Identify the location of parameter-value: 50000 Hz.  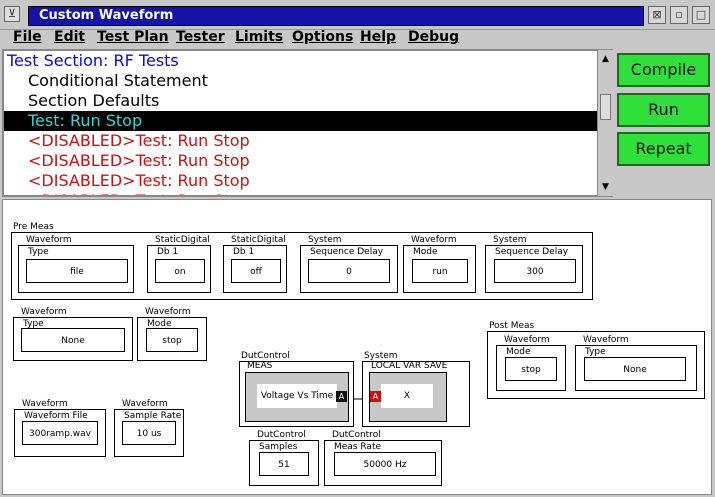
(385, 464).